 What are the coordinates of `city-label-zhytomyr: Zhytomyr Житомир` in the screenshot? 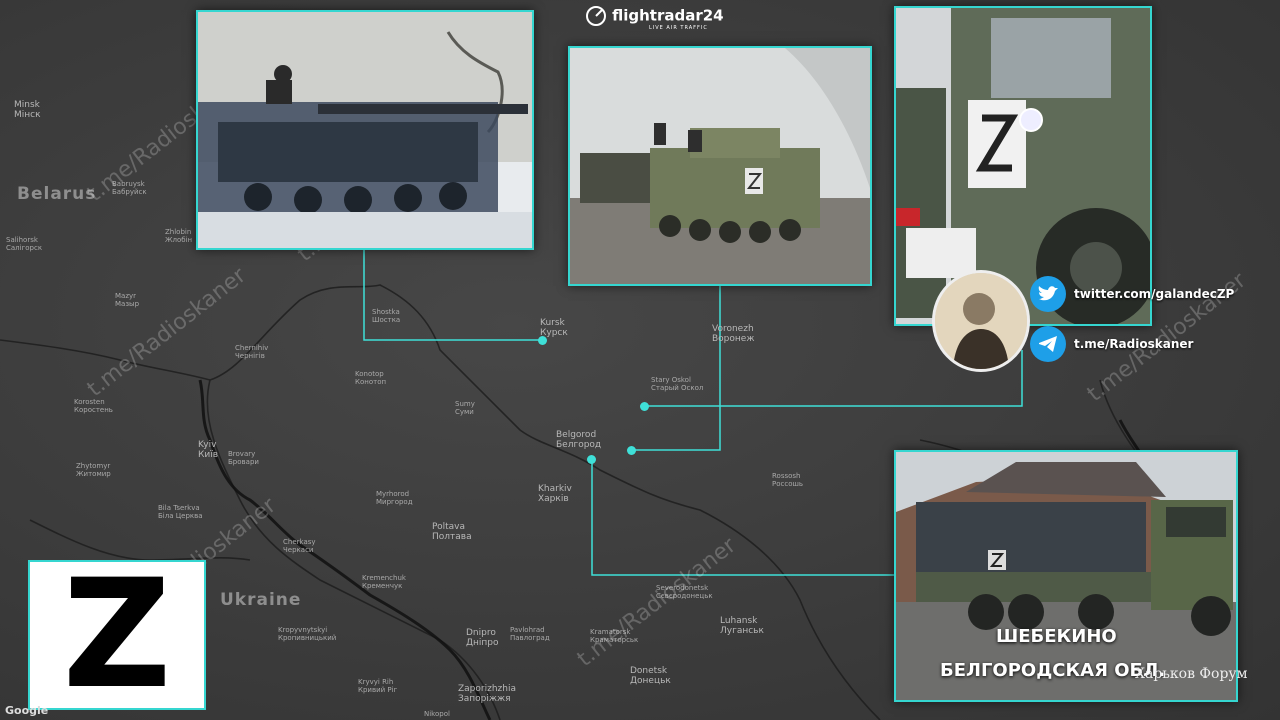 It's located at (93, 470).